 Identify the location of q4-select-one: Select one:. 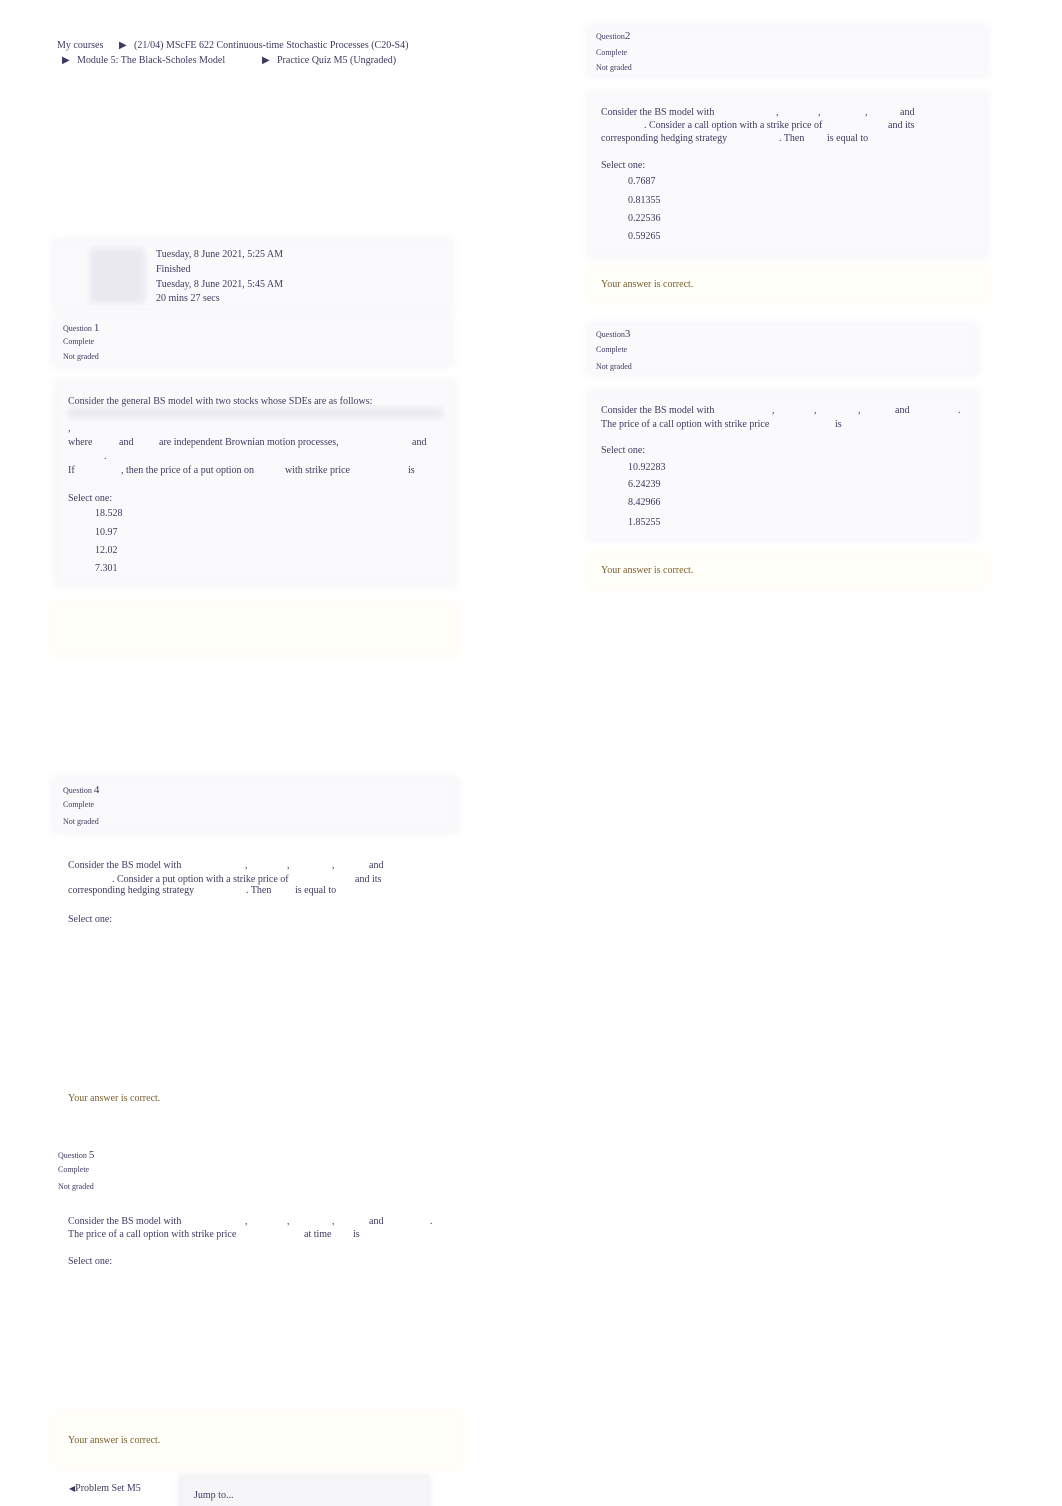
(90, 919).